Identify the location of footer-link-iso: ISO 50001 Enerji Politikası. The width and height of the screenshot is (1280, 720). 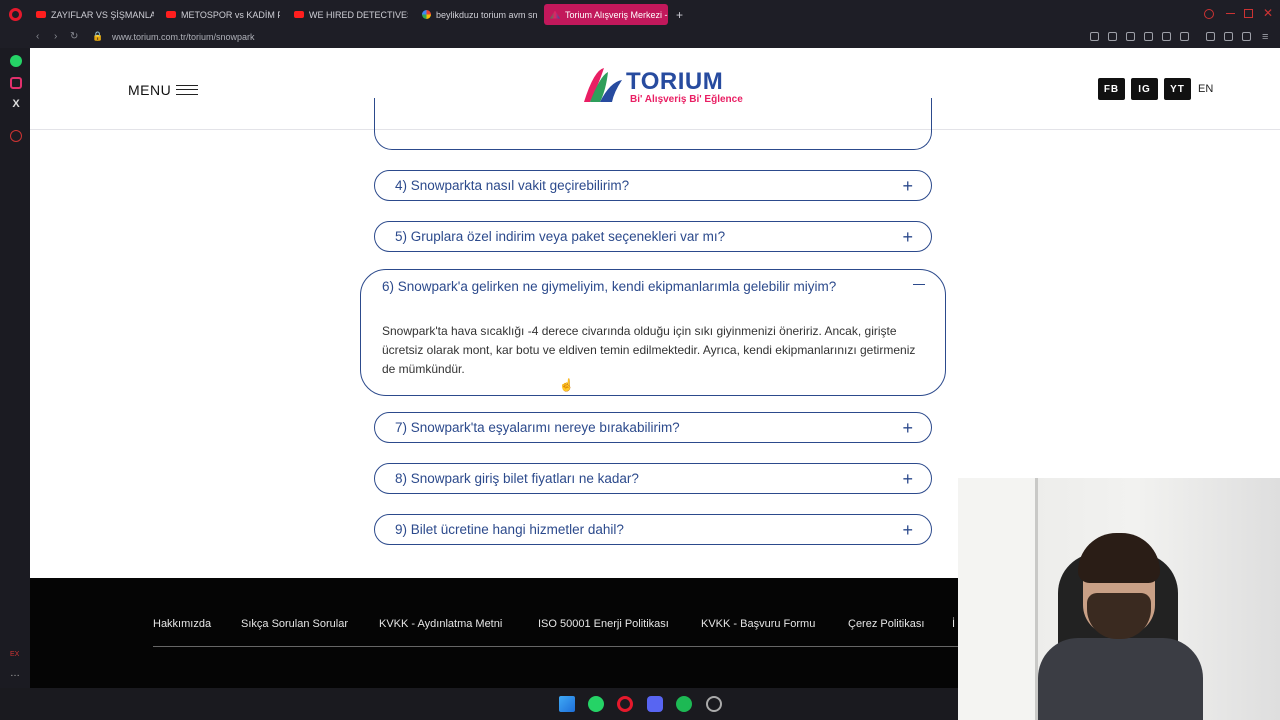
(603, 624).